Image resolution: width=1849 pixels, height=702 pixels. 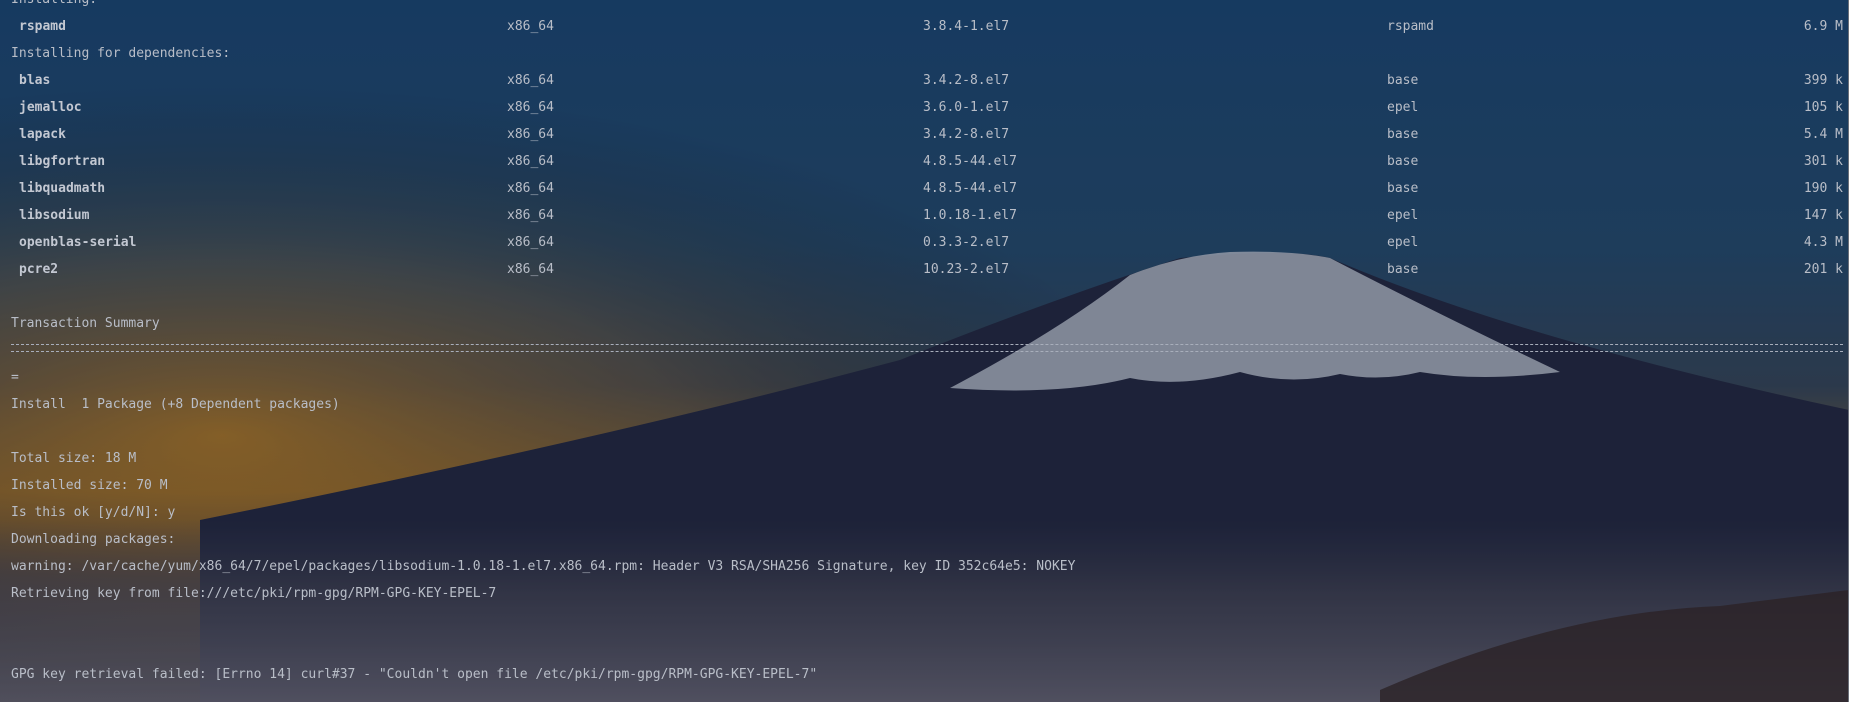 What do you see at coordinates (35, 80) in the screenshot?
I see `package-name: blas` at bounding box center [35, 80].